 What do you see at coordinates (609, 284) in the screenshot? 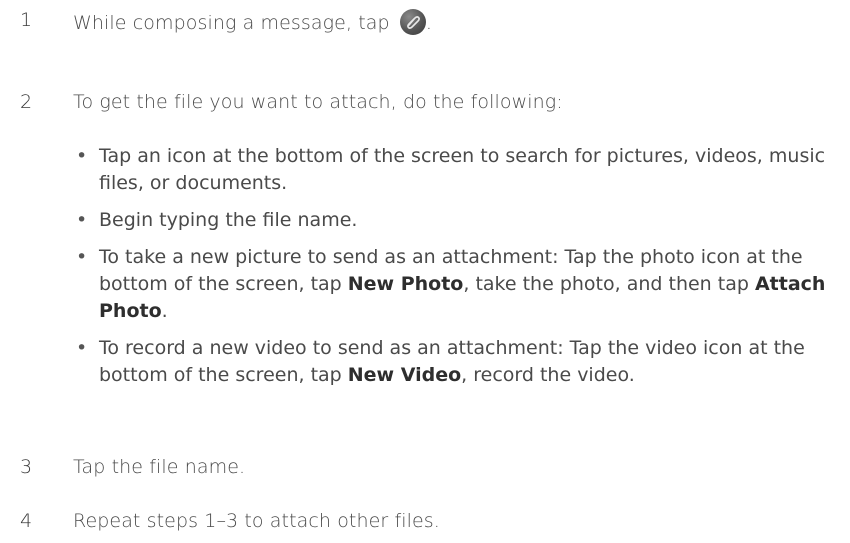
I see `bullet-text-part: , take the photo, and then tap` at bounding box center [609, 284].